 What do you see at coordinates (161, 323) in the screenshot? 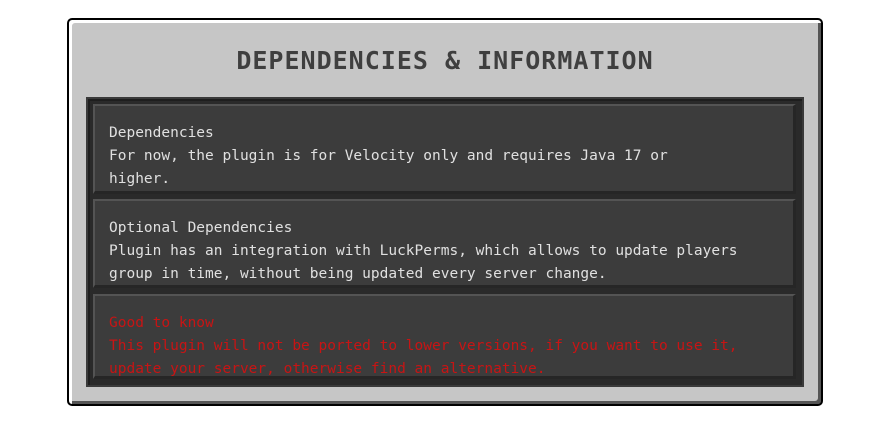
I see `card-heading: Good to know` at bounding box center [161, 323].